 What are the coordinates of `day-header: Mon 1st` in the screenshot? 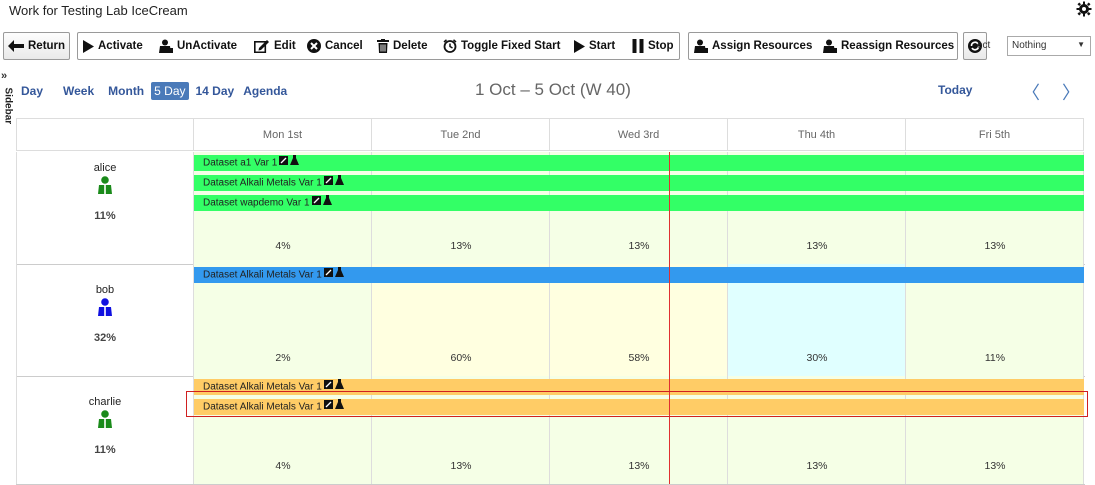 It's located at (283, 134).